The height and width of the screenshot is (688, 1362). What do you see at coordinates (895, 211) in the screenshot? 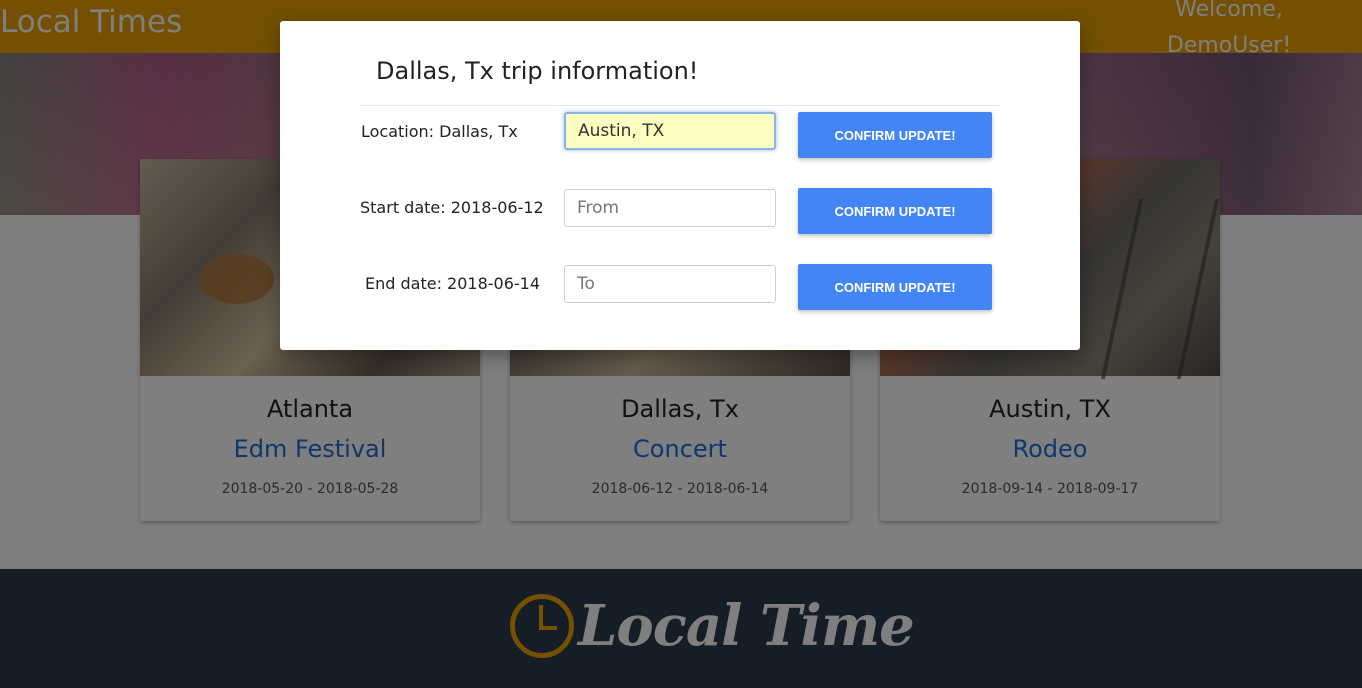
I see `confirm-start-date-button: CONFIRM UPDATE!` at bounding box center [895, 211].